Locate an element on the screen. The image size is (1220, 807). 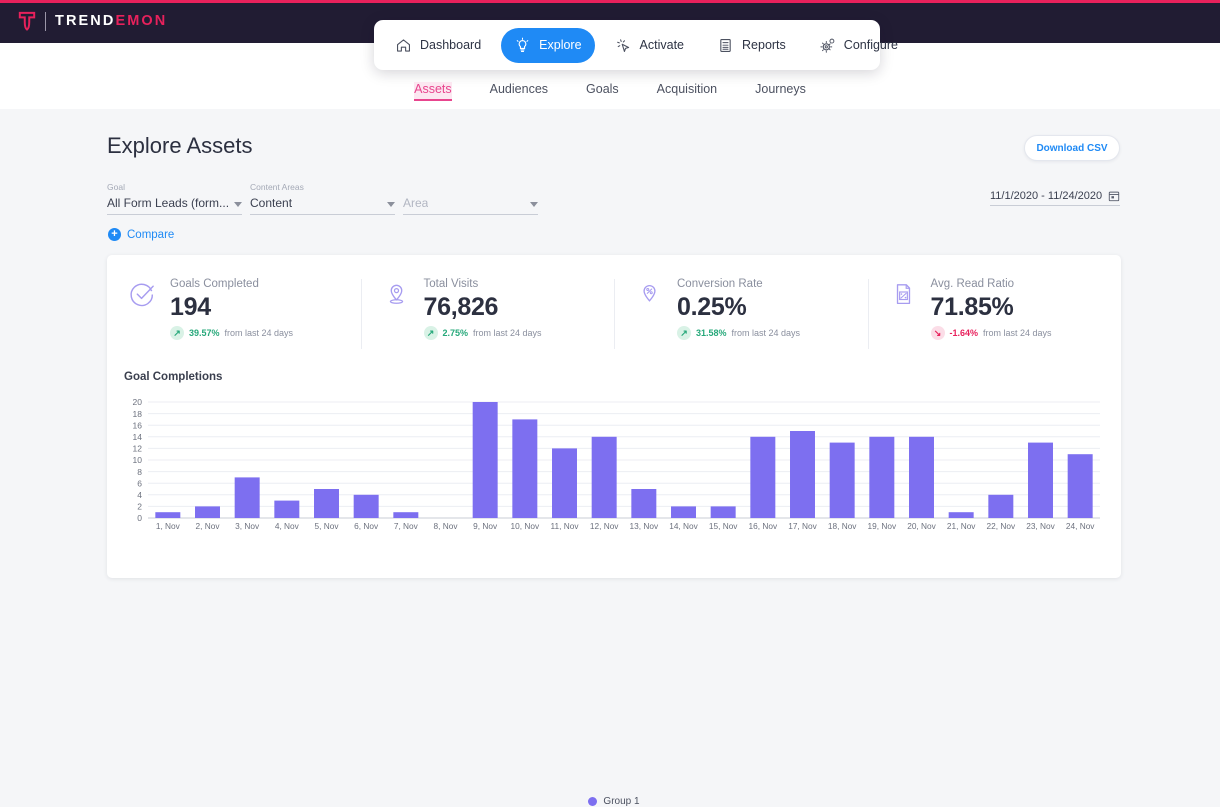
compare-button: + Compare is located at coordinates (141, 234).